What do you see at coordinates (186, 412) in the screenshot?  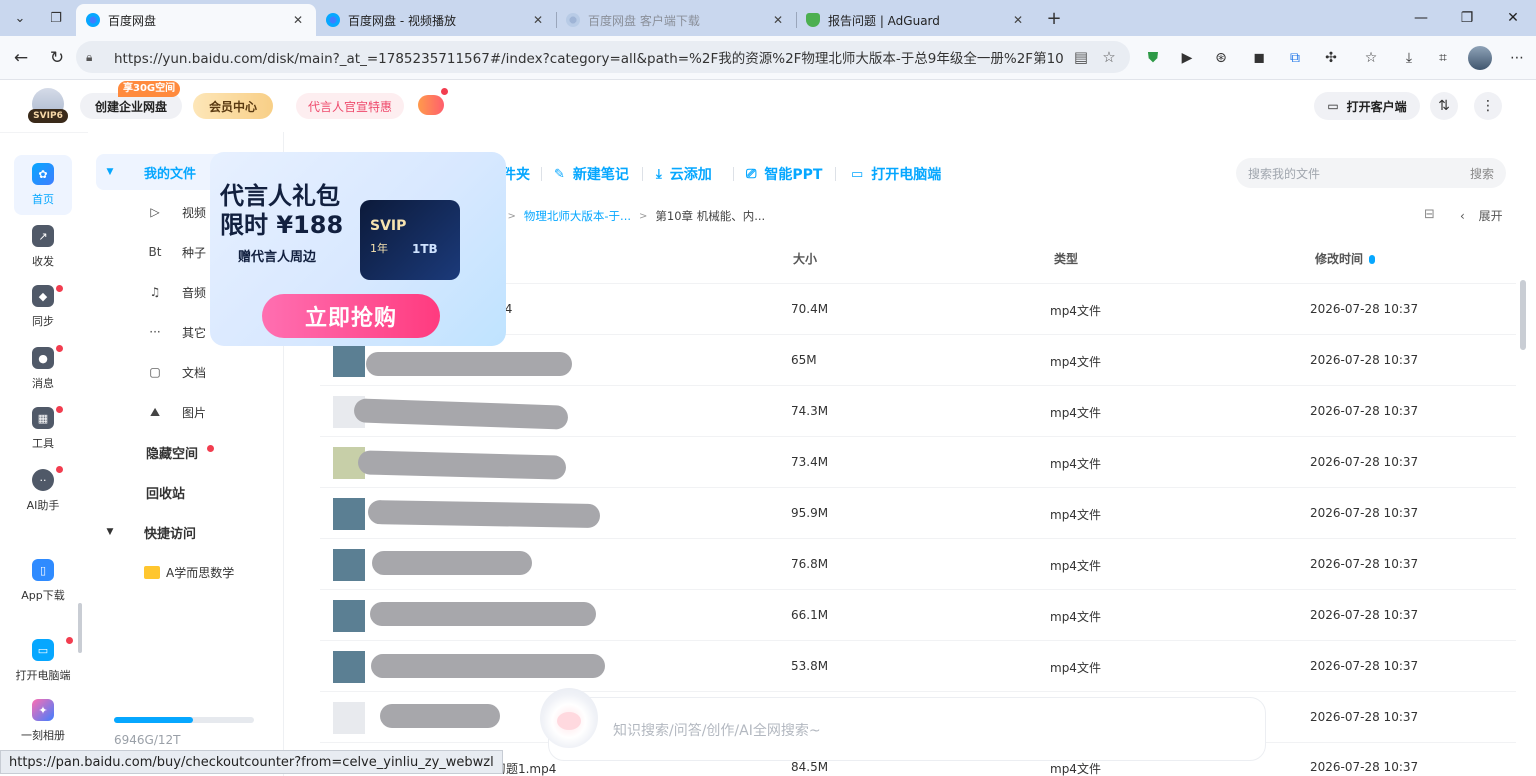 I see `sidebar-item-images: ⛰ 图片` at bounding box center [186, 412].